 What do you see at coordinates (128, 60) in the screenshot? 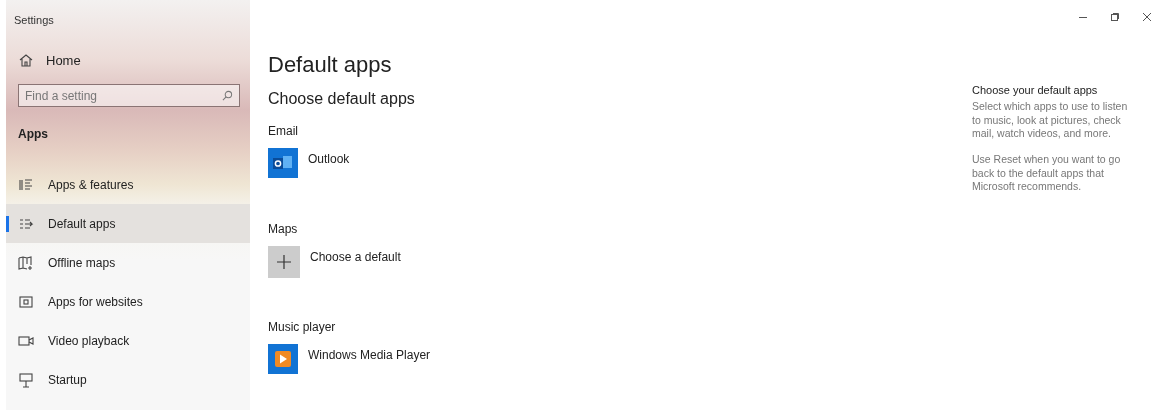
I see `home-link: Home` at bounding box center [128, 60].